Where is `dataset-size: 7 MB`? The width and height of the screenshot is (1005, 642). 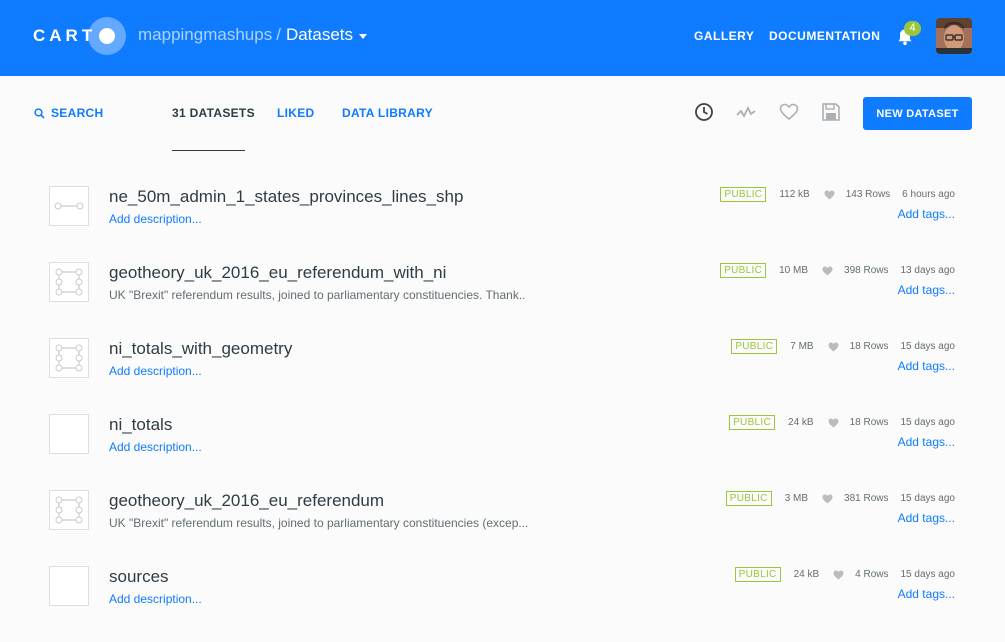
dataset-size: 7 MB is located at coordinates (802, 346).